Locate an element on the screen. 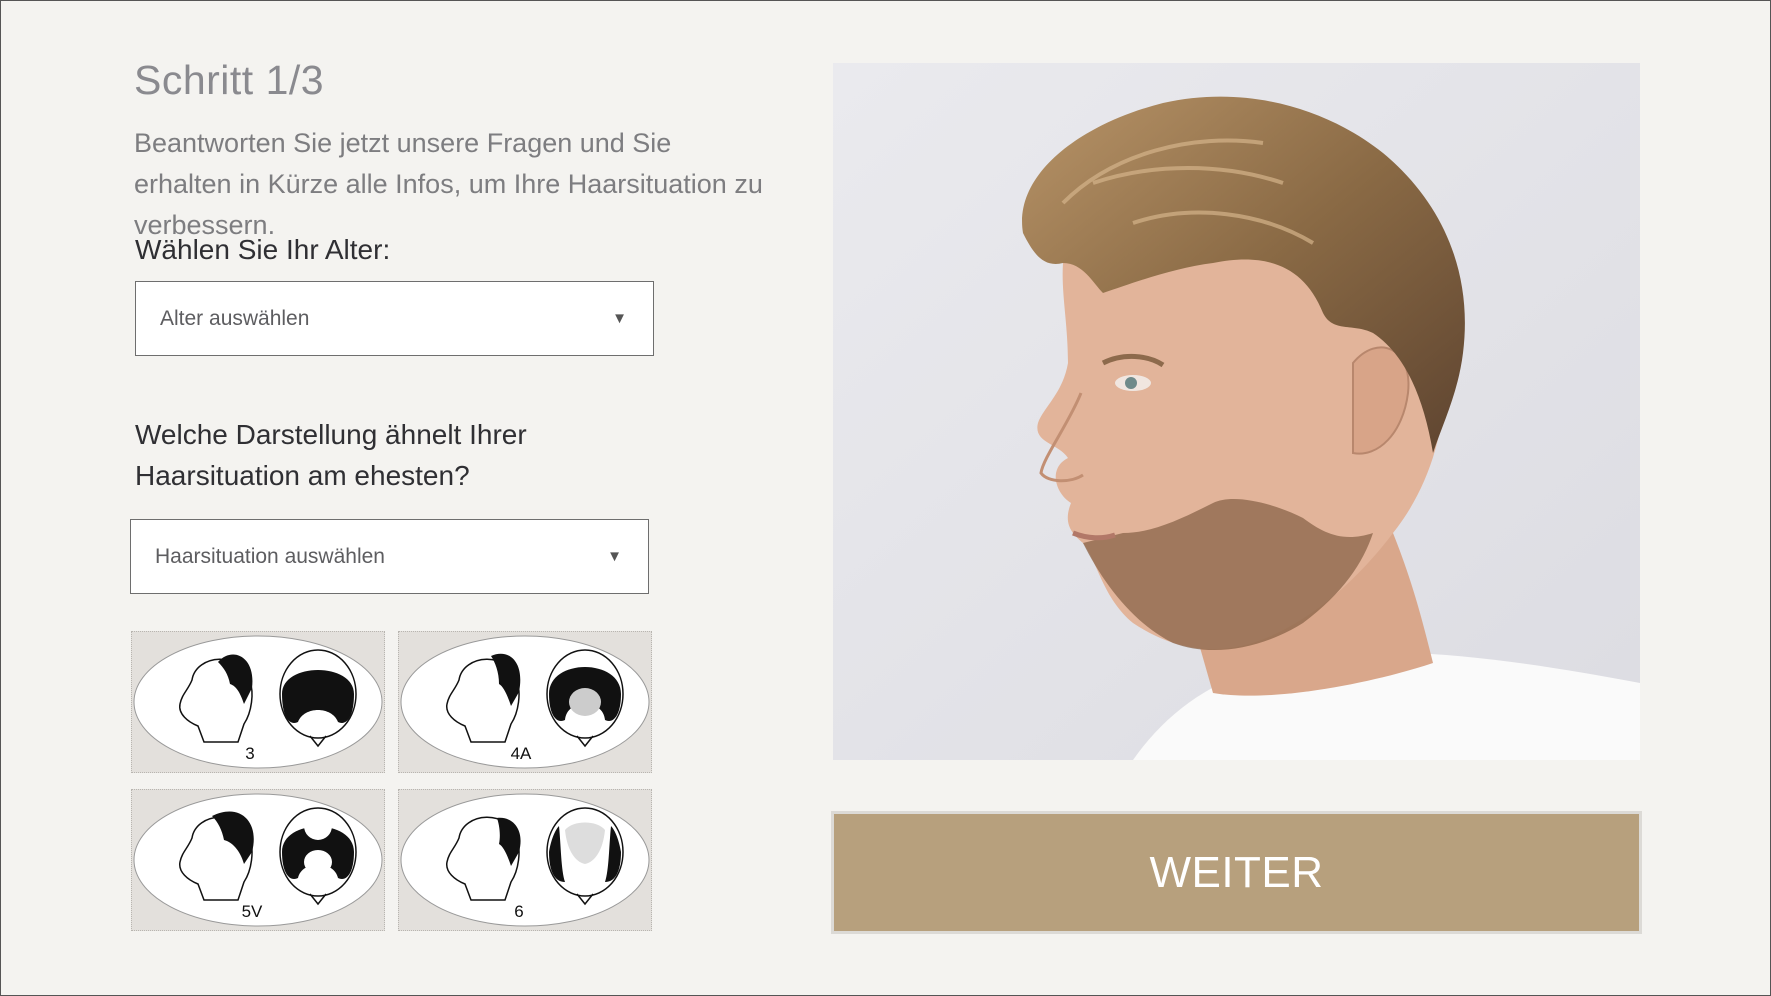 The width and height of the screenshot is (1771, 996). hair-stage-label: 4A is located at coordinates (521, 753).